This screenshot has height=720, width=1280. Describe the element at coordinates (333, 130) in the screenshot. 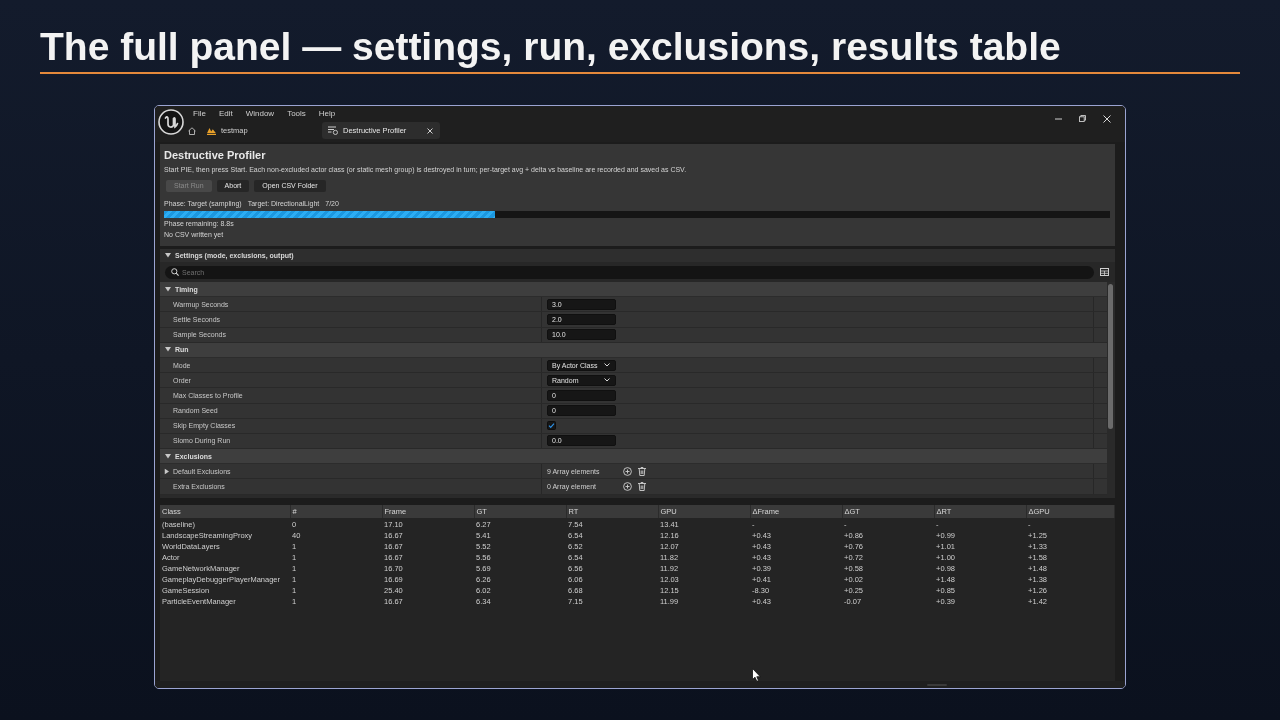

I see `list-icon` at that location.